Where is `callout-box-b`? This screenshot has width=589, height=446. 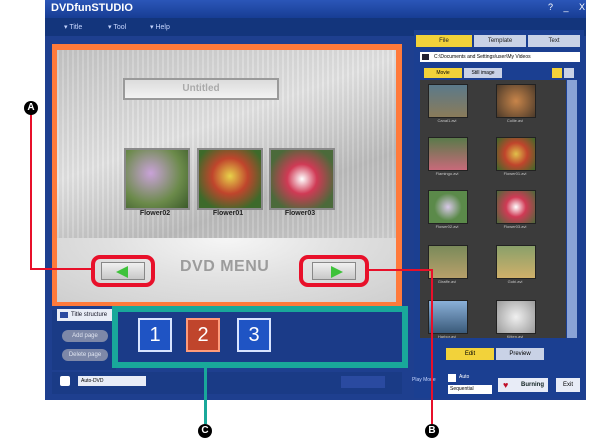 callout-box-b is located at coordinates (334, 271).